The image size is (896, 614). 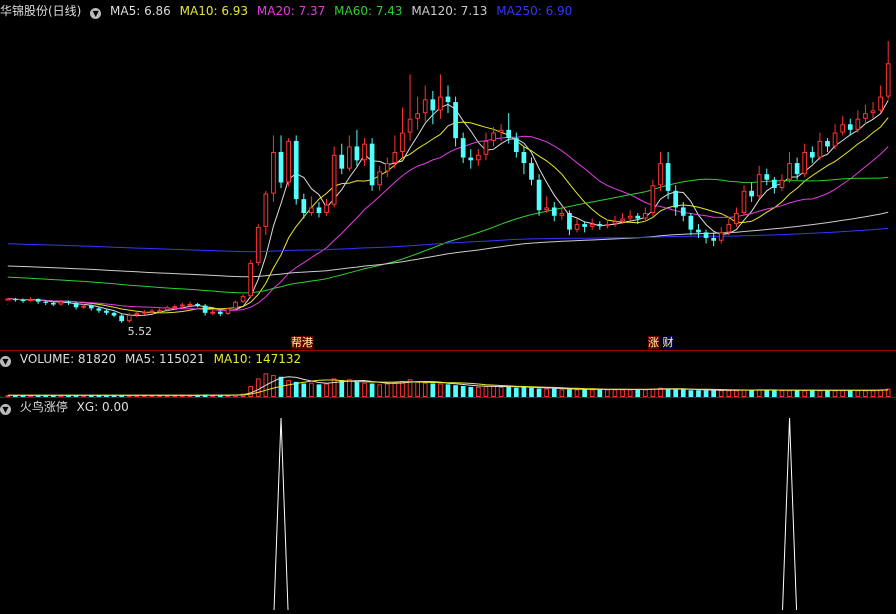 What do you see at coordinates (102, 407) in the screenshot?
I see `indicator-xg: XG: 0.00` at bounding box center [102, 407].